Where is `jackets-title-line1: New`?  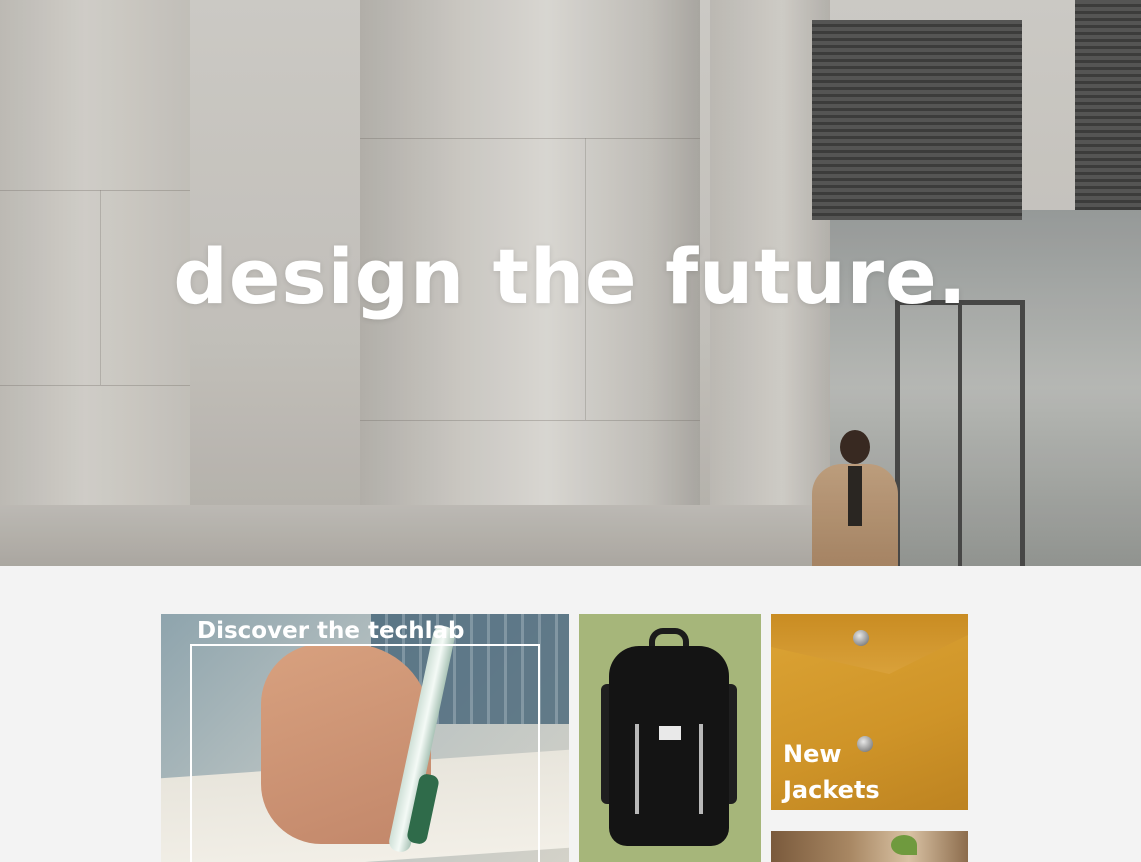
jackets-title-line1: New is located at coordinates (812, 754).